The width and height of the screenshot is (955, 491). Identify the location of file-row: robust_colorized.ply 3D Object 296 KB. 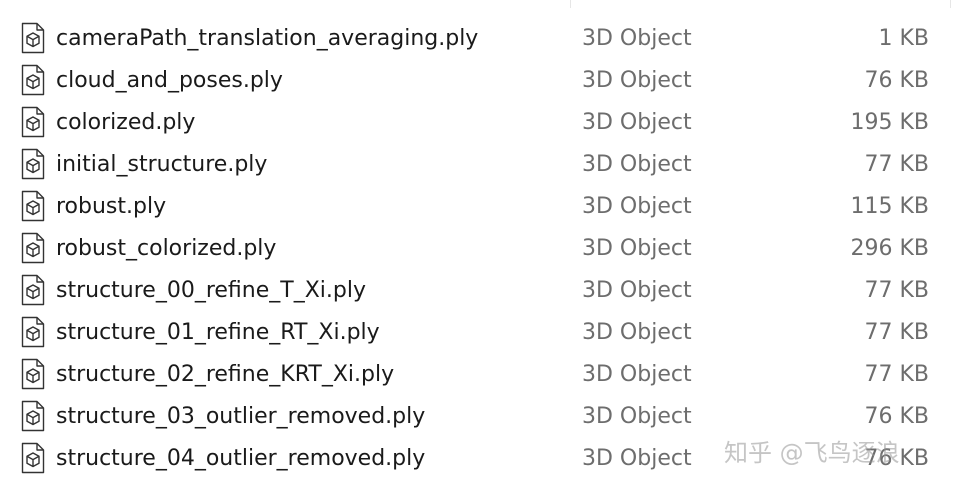
(477, 249).